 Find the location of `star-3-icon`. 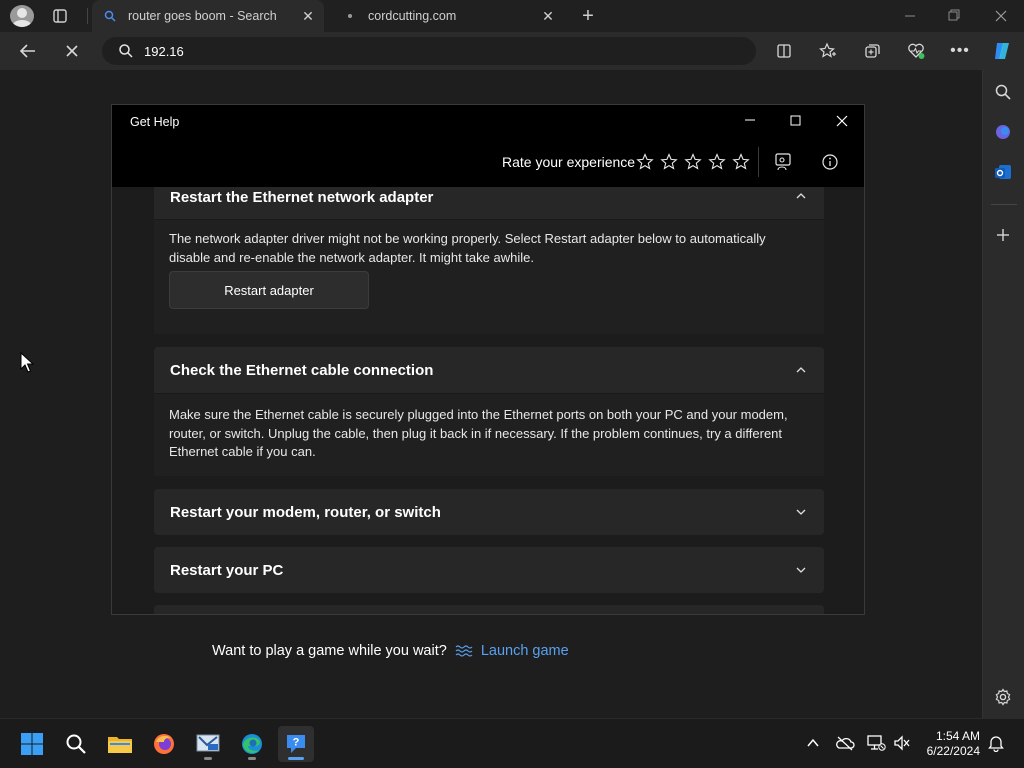

star-3-icon is located at coordinates (693, 162).